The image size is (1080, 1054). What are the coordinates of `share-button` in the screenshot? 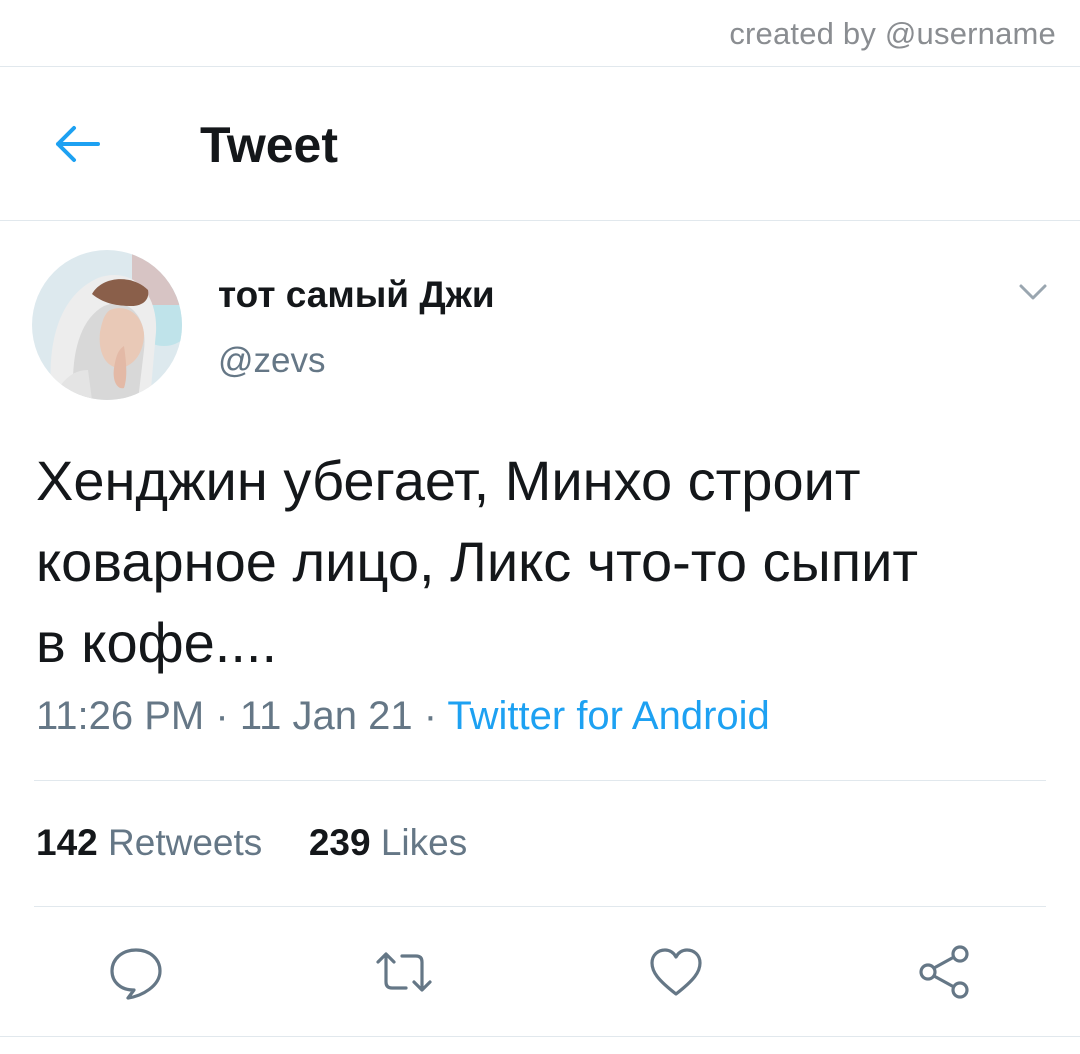 It's located at (944, 972).